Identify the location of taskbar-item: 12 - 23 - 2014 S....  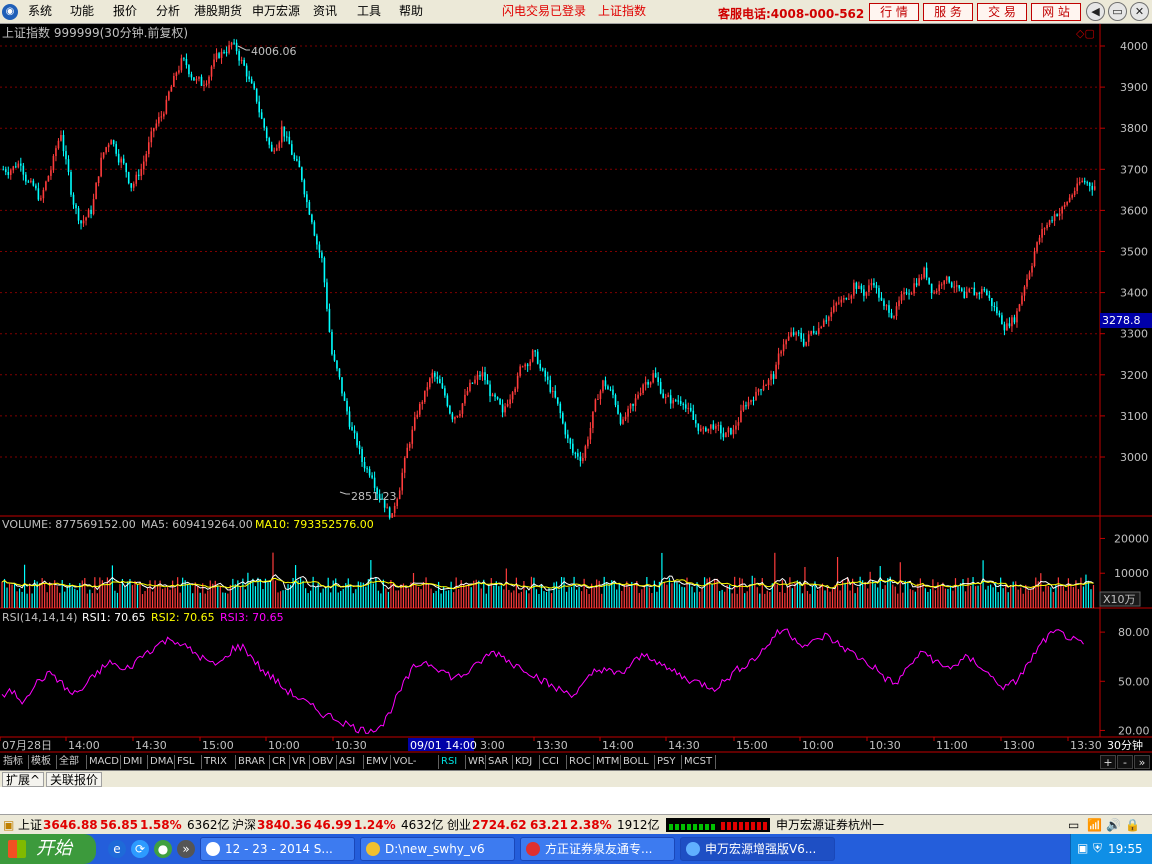
(277, 849).